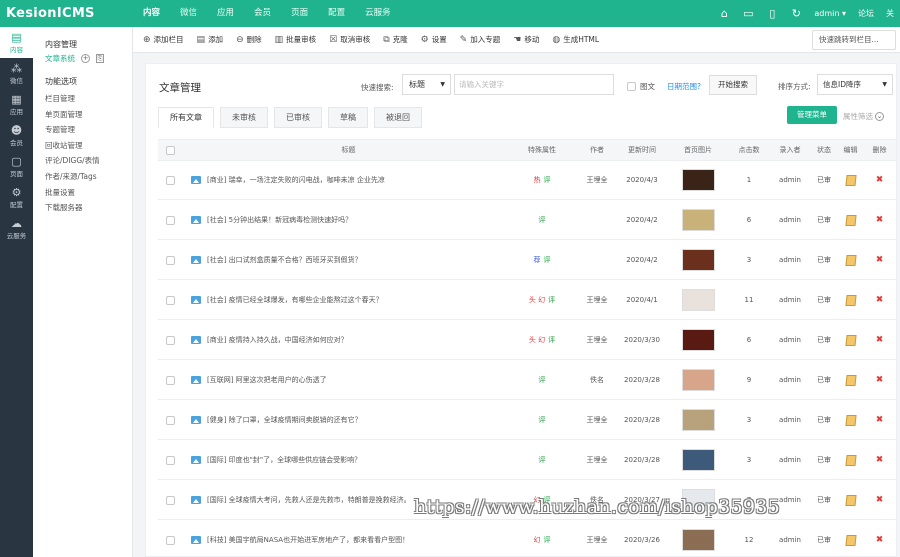  I want to click on article-title-text: [互联网] 阿里这次把老用户的心伤透了, so click(267, 380).